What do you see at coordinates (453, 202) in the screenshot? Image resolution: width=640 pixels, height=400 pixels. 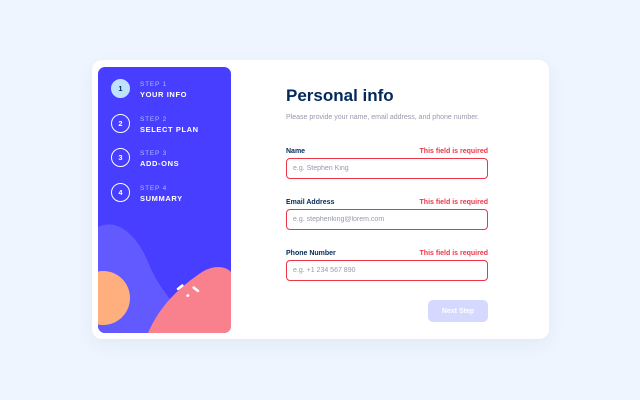 I see `email-error: This field is required` at bounding box center [453, 202].